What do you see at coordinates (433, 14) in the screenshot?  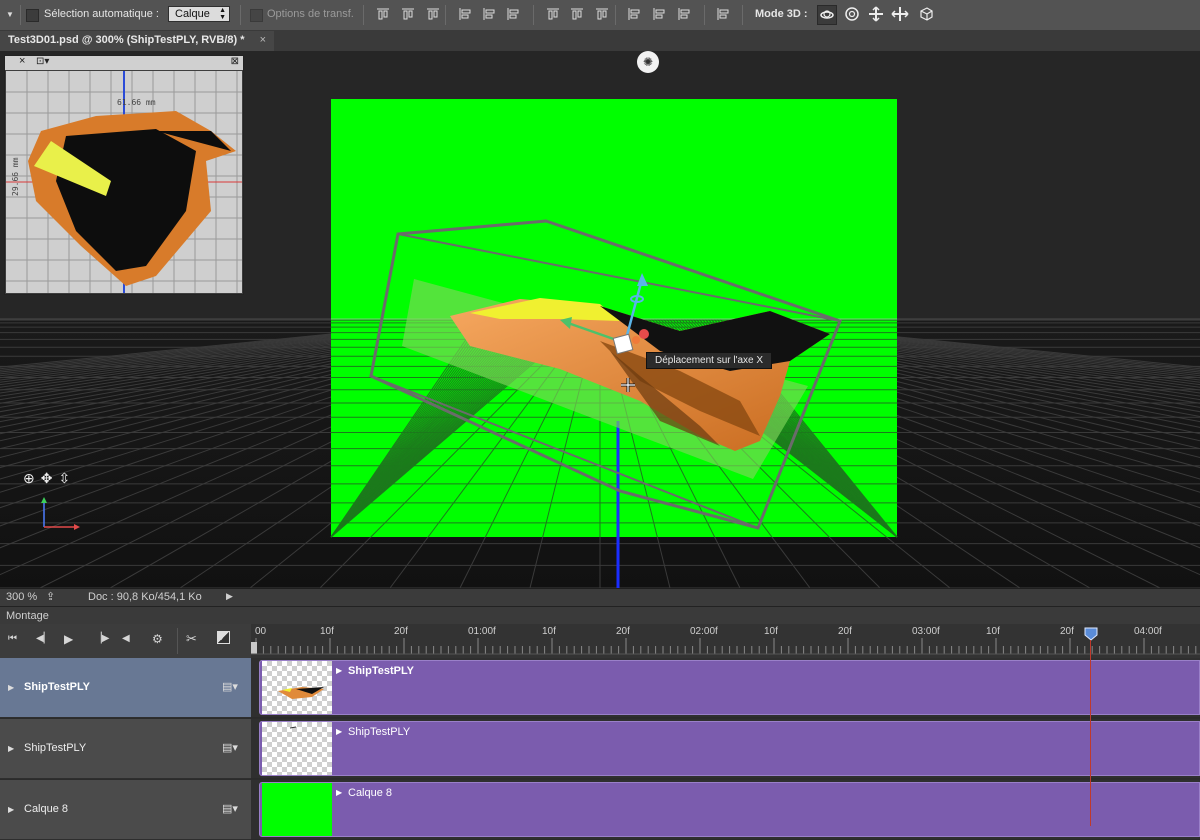 I see `align-bottom-button` at bounding box center [433, 14].